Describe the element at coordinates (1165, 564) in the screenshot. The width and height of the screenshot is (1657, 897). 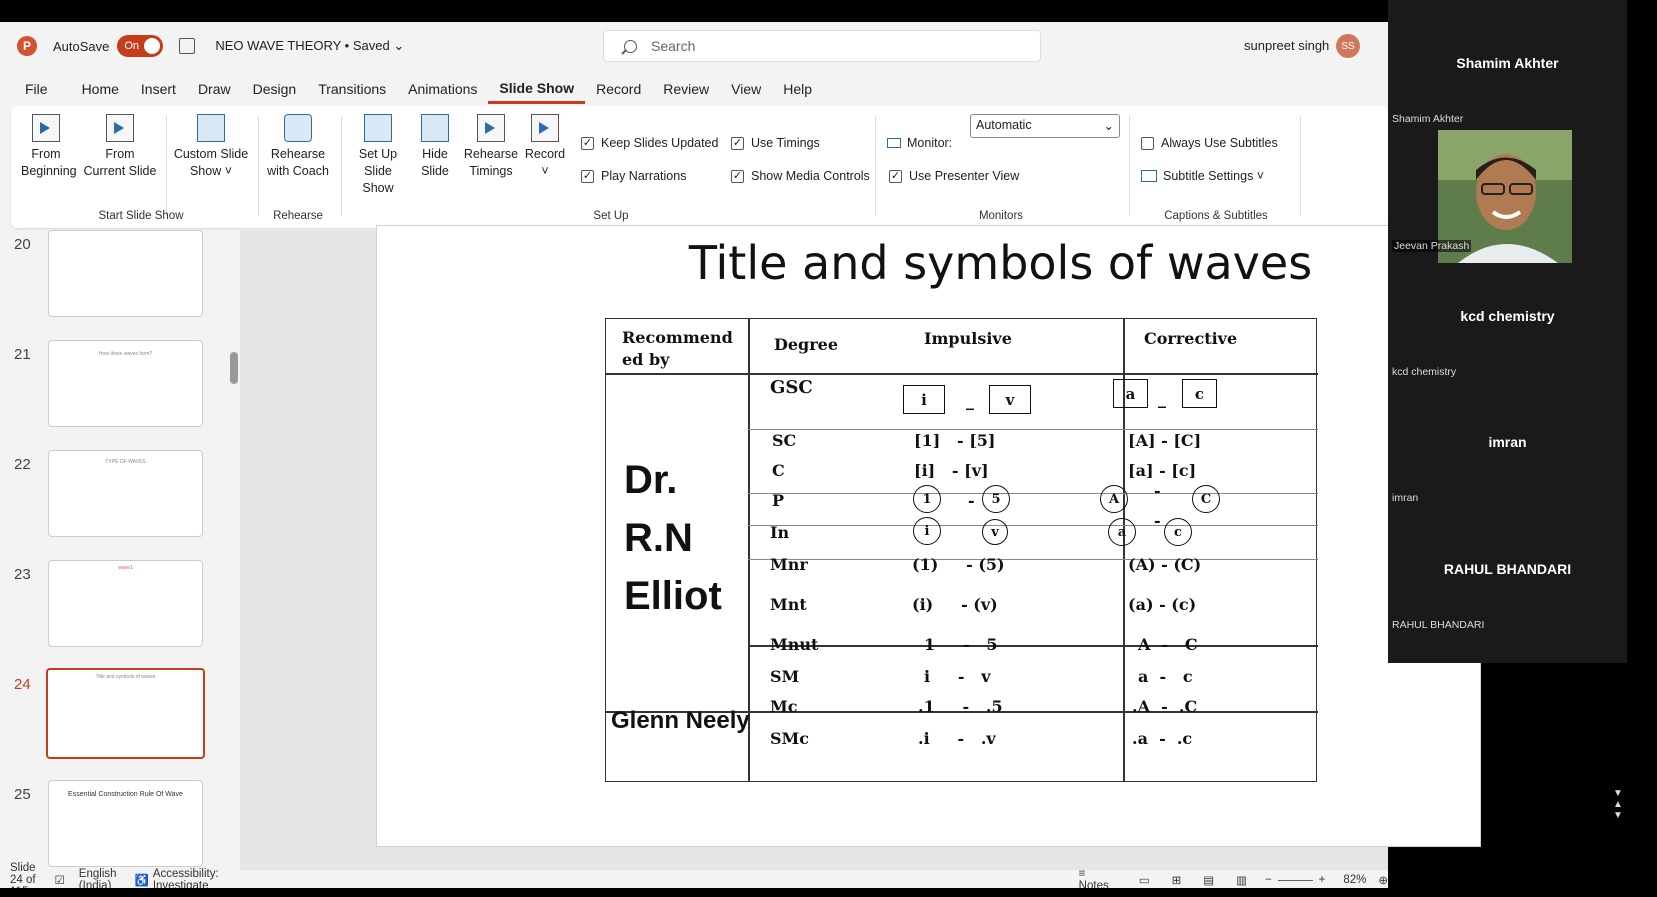
I see `mnr-corrective: (A) - (C)` at that location.